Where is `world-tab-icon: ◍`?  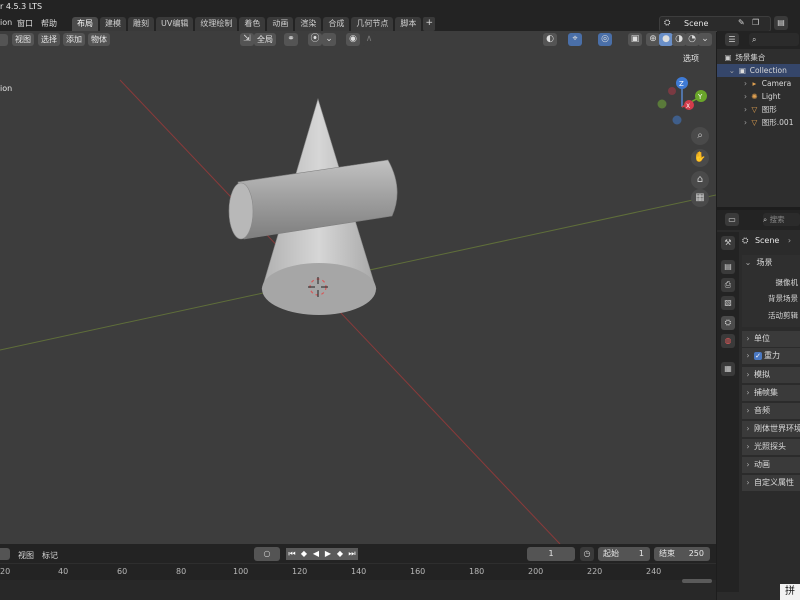 world-tab-icon: ◍ is located at coordinates (728, 341).